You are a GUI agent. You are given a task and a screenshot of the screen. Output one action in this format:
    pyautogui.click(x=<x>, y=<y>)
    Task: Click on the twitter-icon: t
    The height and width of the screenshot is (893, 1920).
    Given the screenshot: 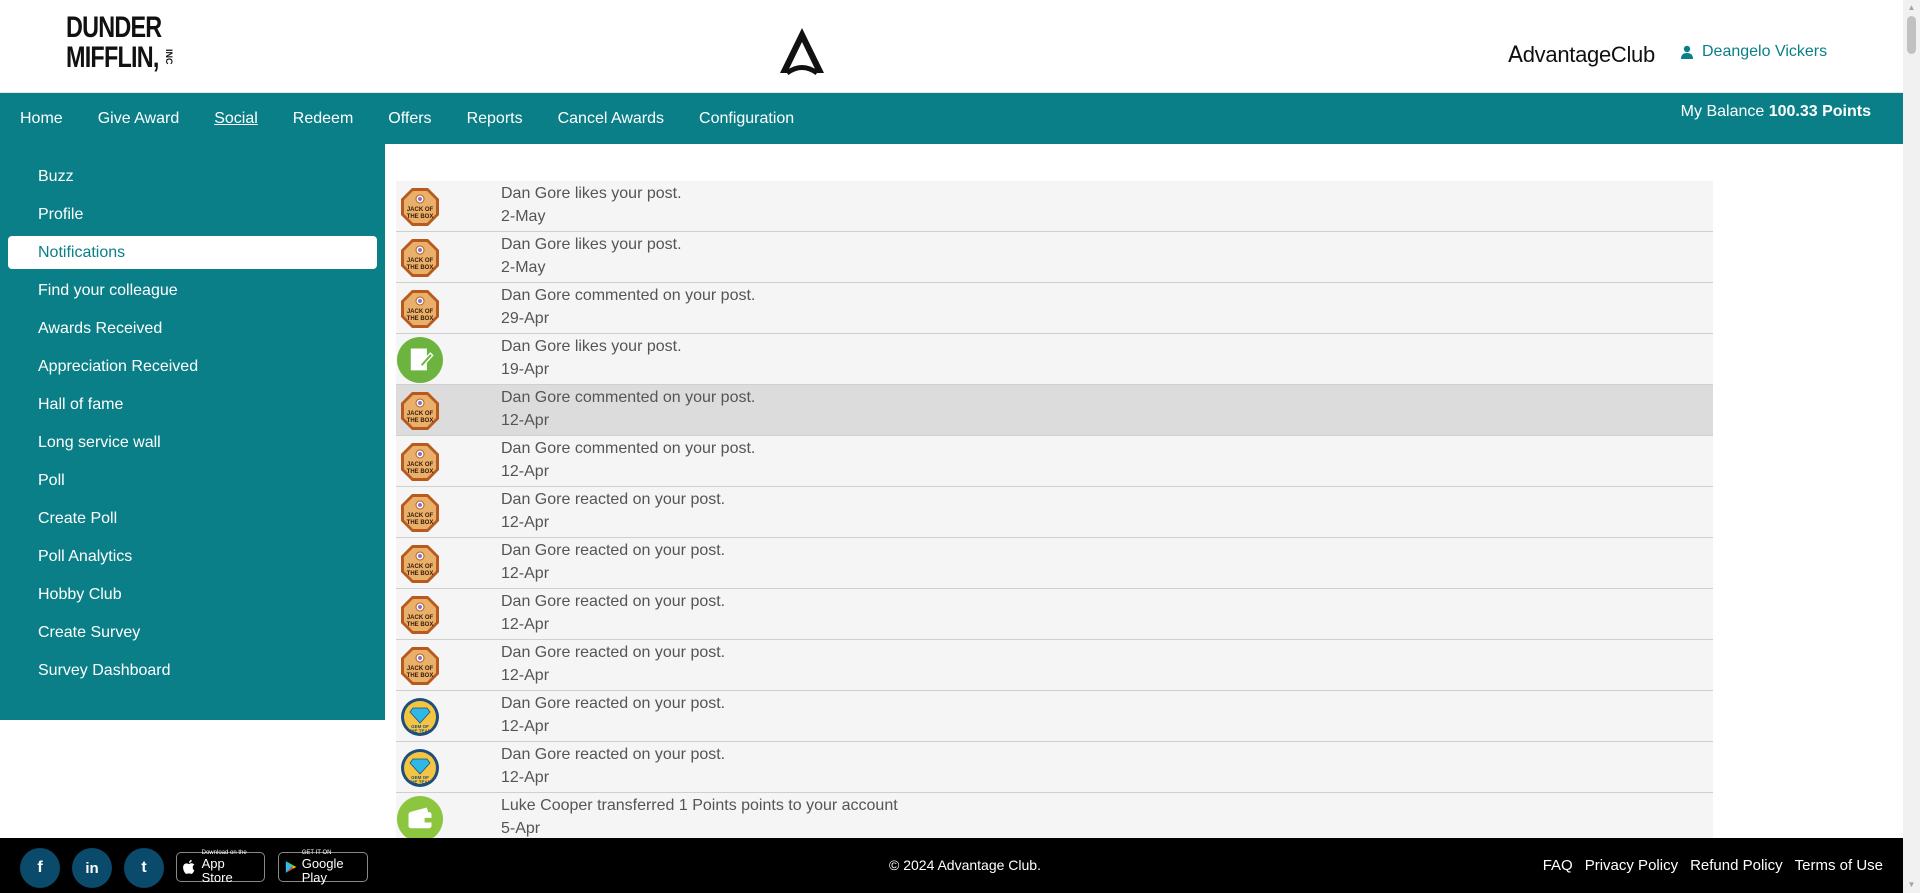 What is the action you would take?
    pyautogui.click(x=144, y=868)
    